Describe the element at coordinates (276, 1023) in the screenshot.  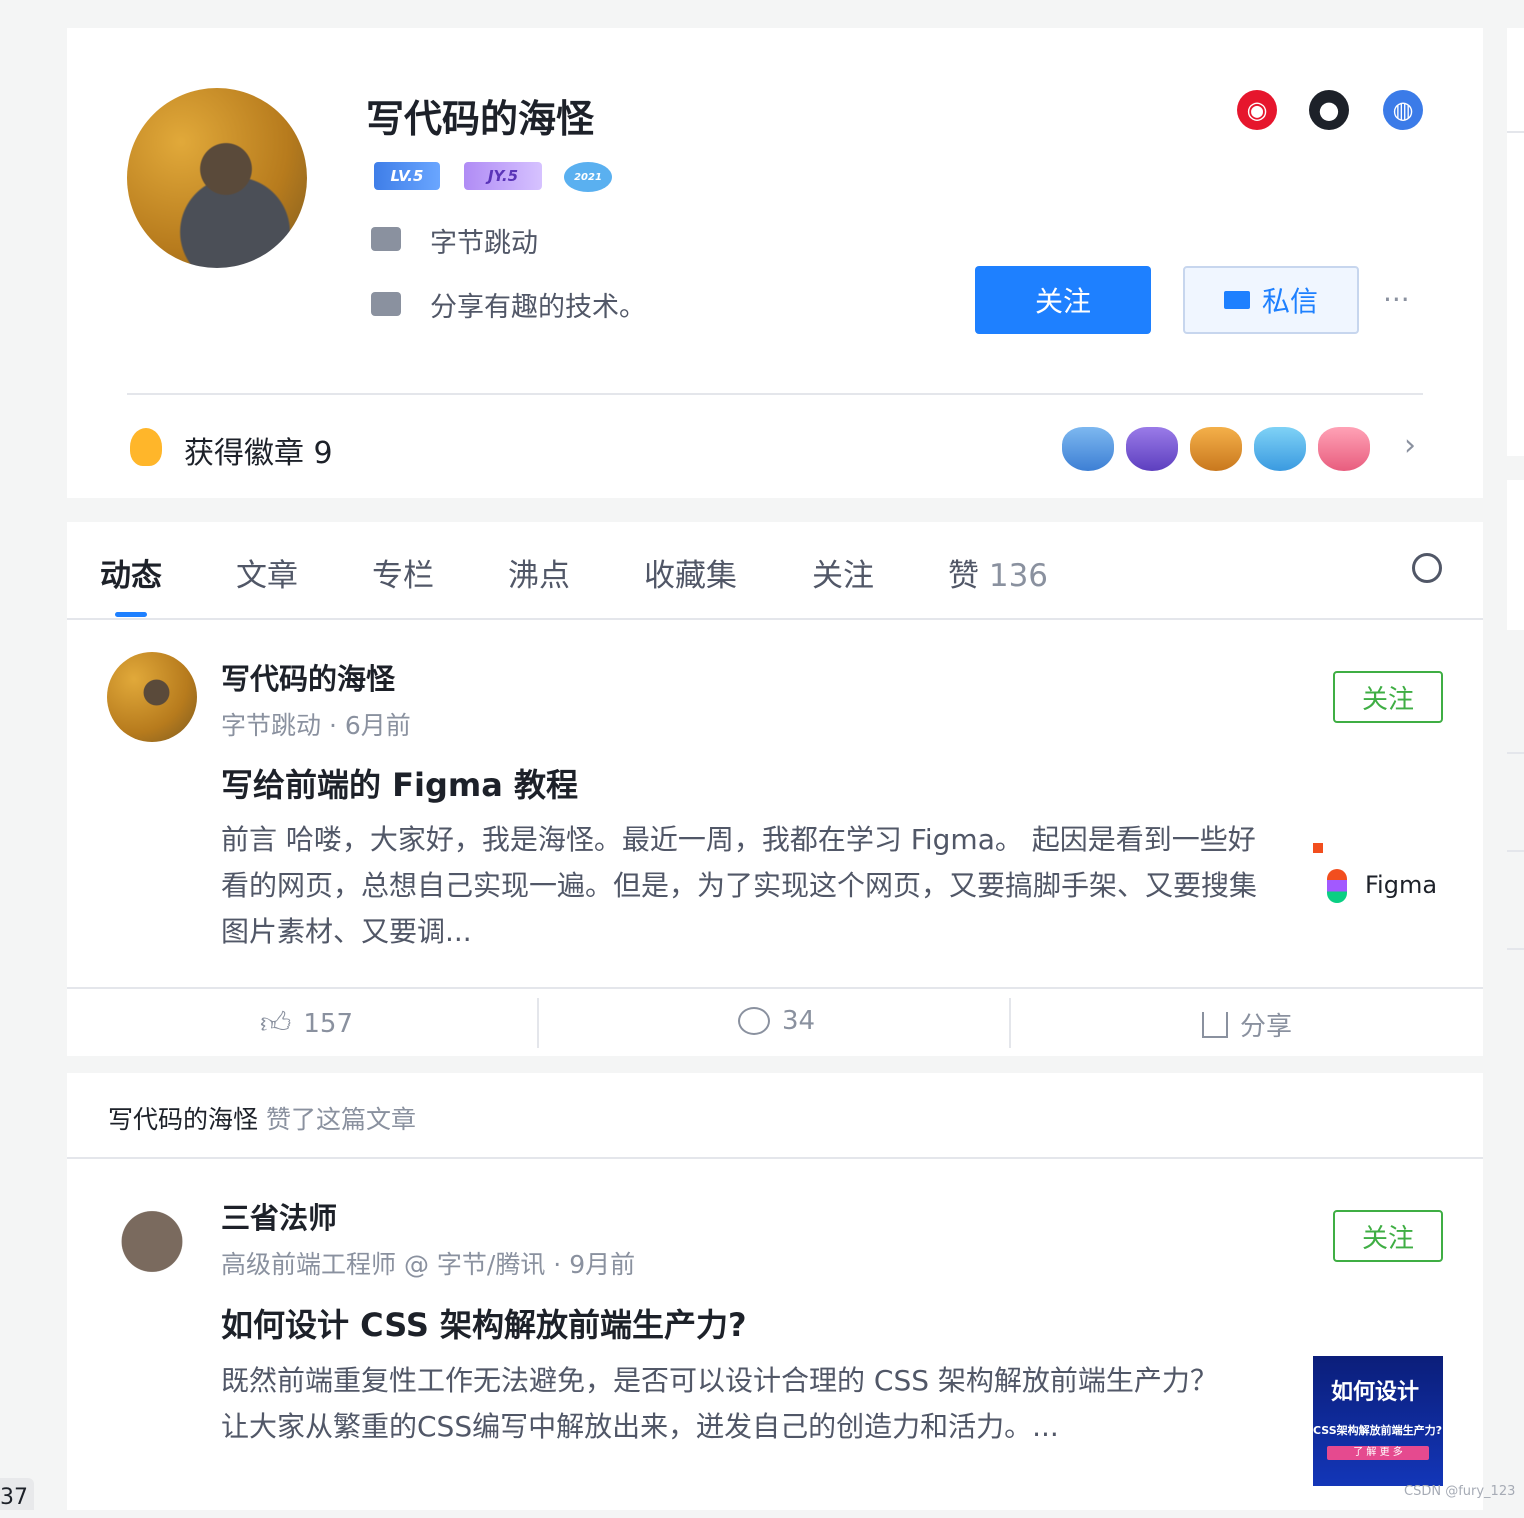
I see `thumbs-up-icon: 👍︎` at that location.